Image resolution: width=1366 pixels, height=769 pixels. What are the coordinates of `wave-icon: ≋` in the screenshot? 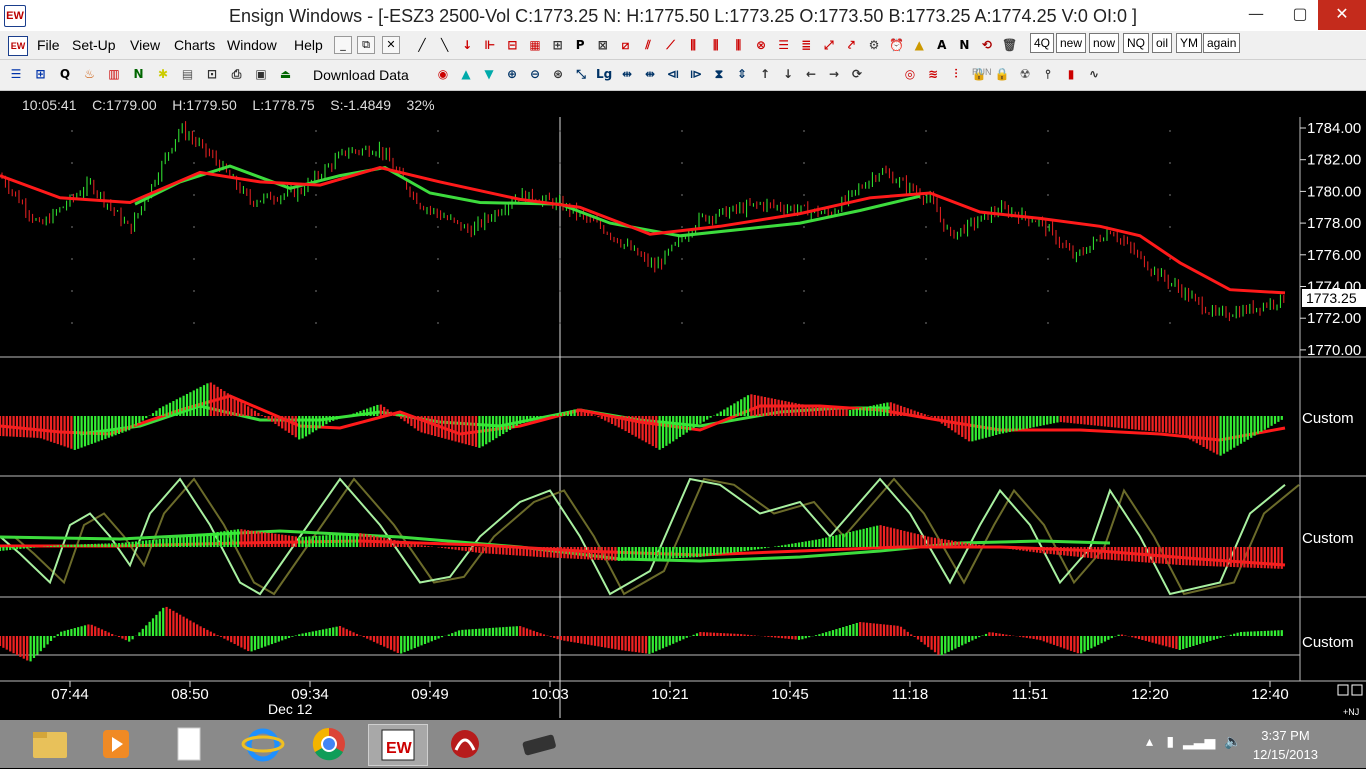 It's located at (933, 74).